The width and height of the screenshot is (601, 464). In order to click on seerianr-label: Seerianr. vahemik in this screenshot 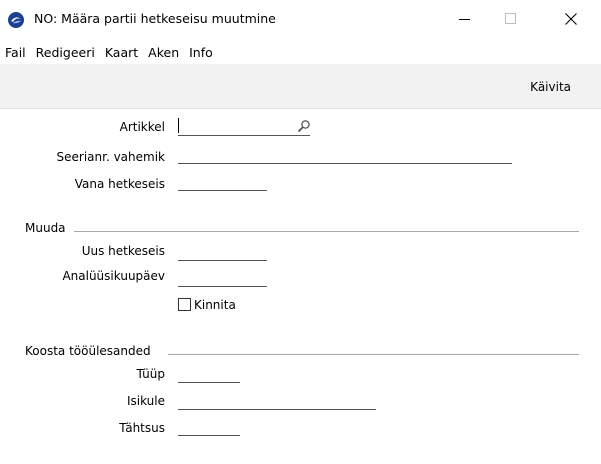, I will do `click(111, 157)`.